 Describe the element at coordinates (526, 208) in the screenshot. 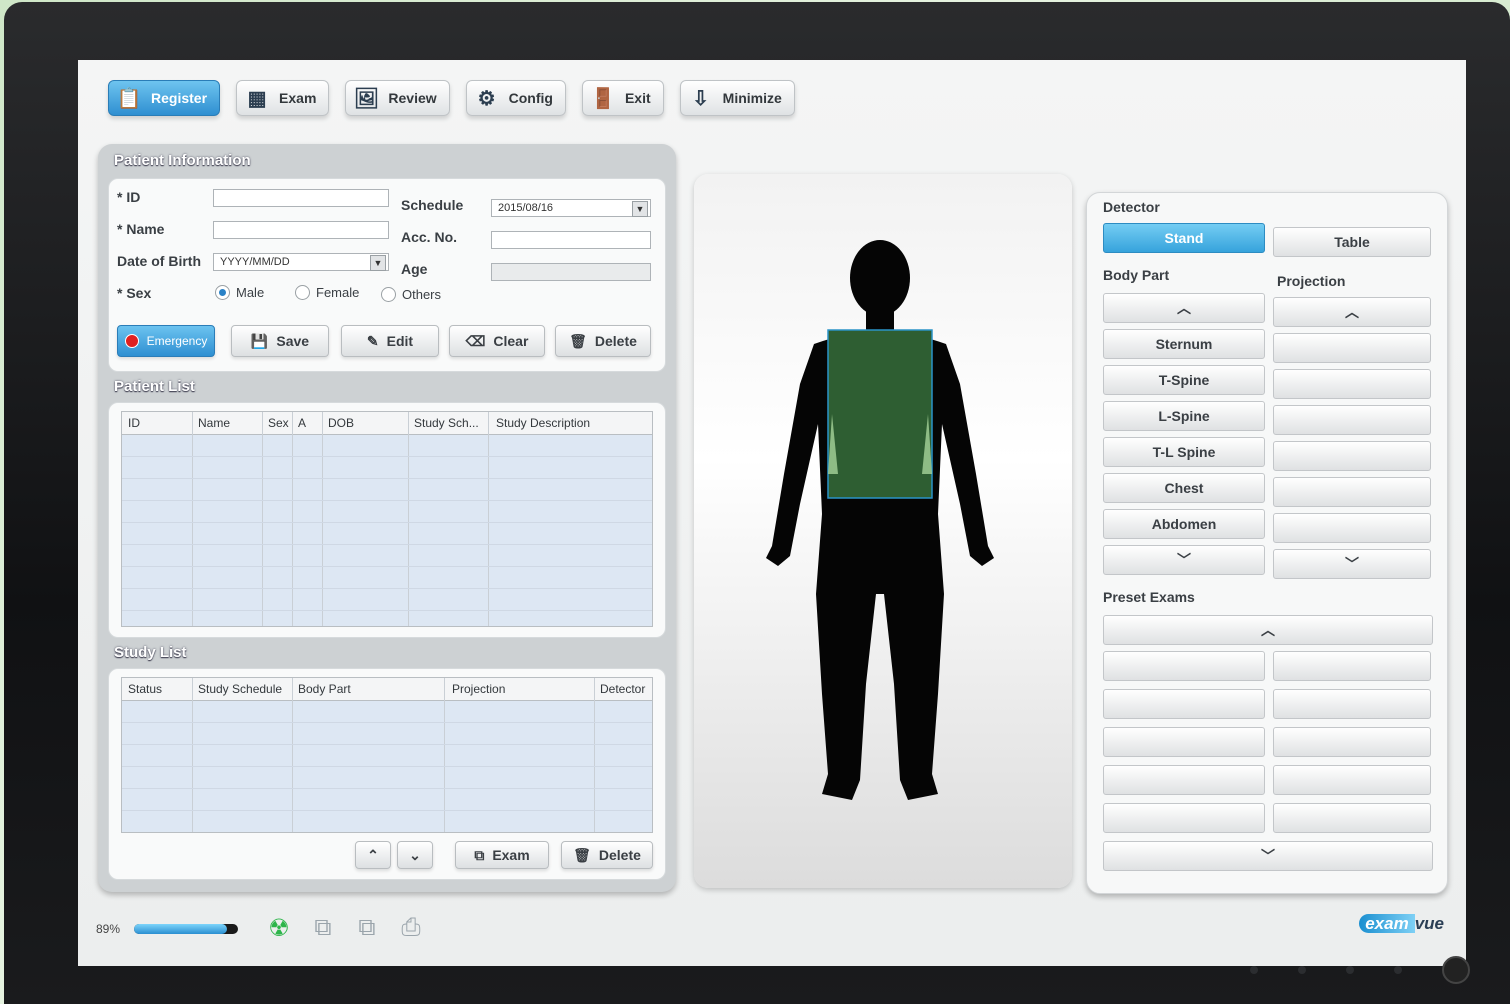

I see `schedule-value: 2015/08/16` at that location.